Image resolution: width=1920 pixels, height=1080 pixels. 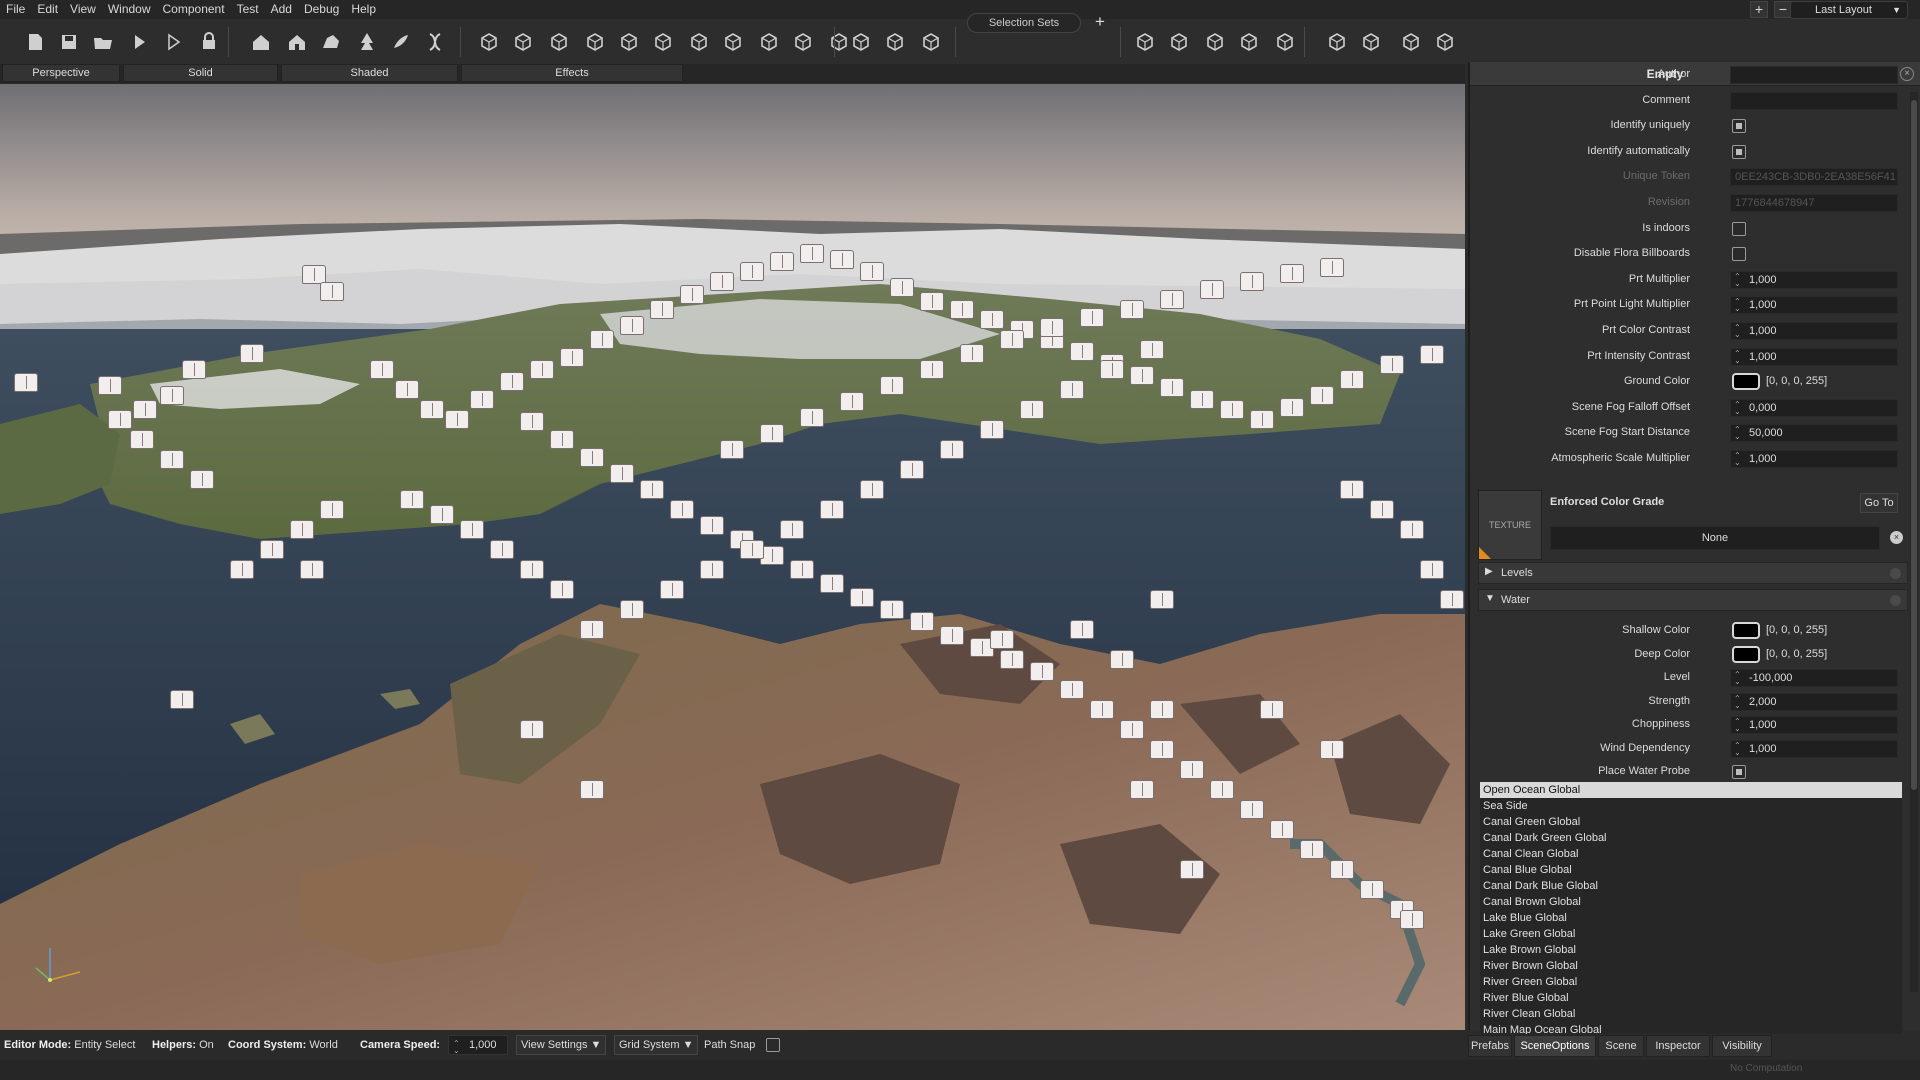 What do you see at coordinates (895, 42) in the screenshot?
I see `pin-rotate-icon` at bounding box center [895, 42].